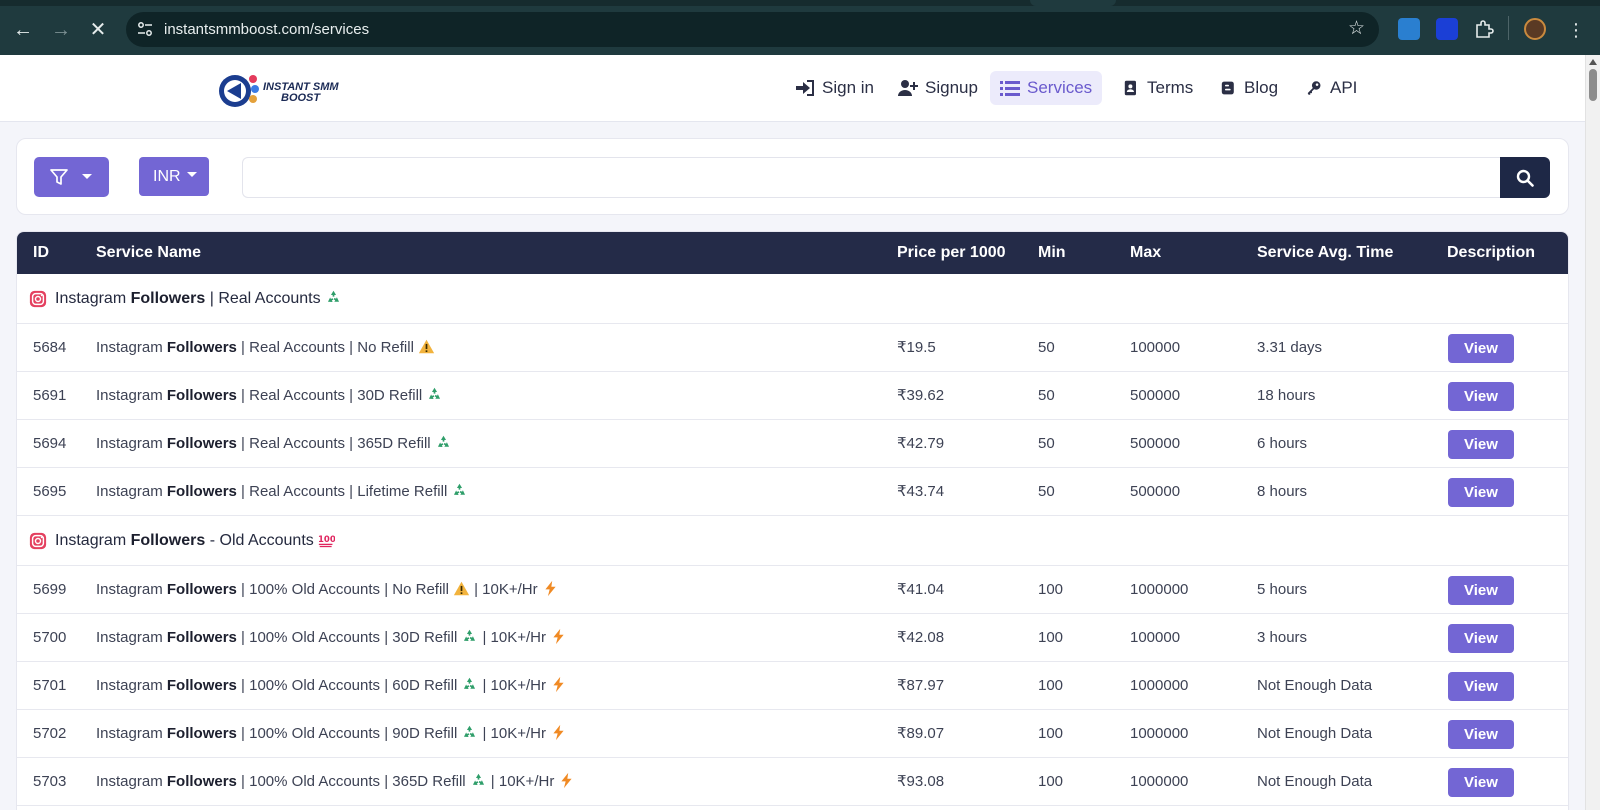 The image size is (1600, 810). I want to click on filter-dropdown-button, so click(71, 177).